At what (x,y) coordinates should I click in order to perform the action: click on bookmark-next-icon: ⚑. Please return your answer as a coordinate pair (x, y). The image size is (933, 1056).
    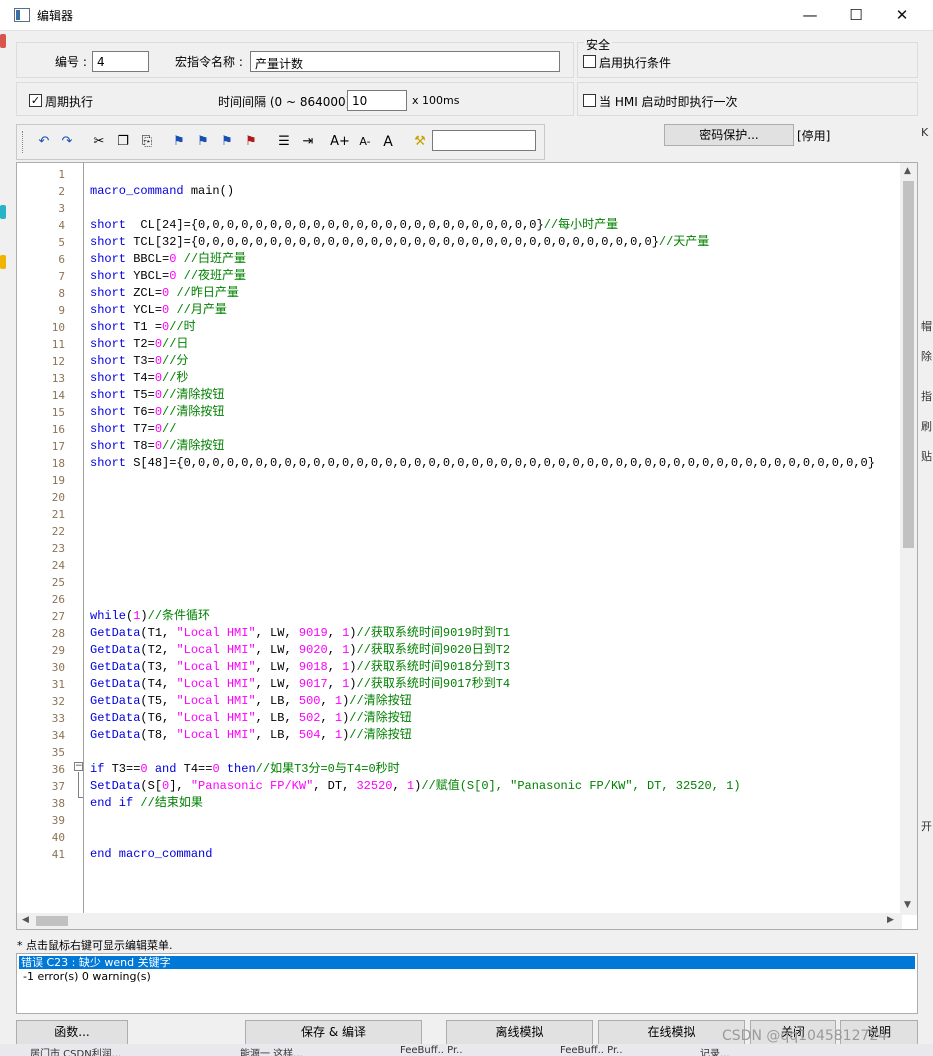
    Looking at the image, I should click on (203, 142).